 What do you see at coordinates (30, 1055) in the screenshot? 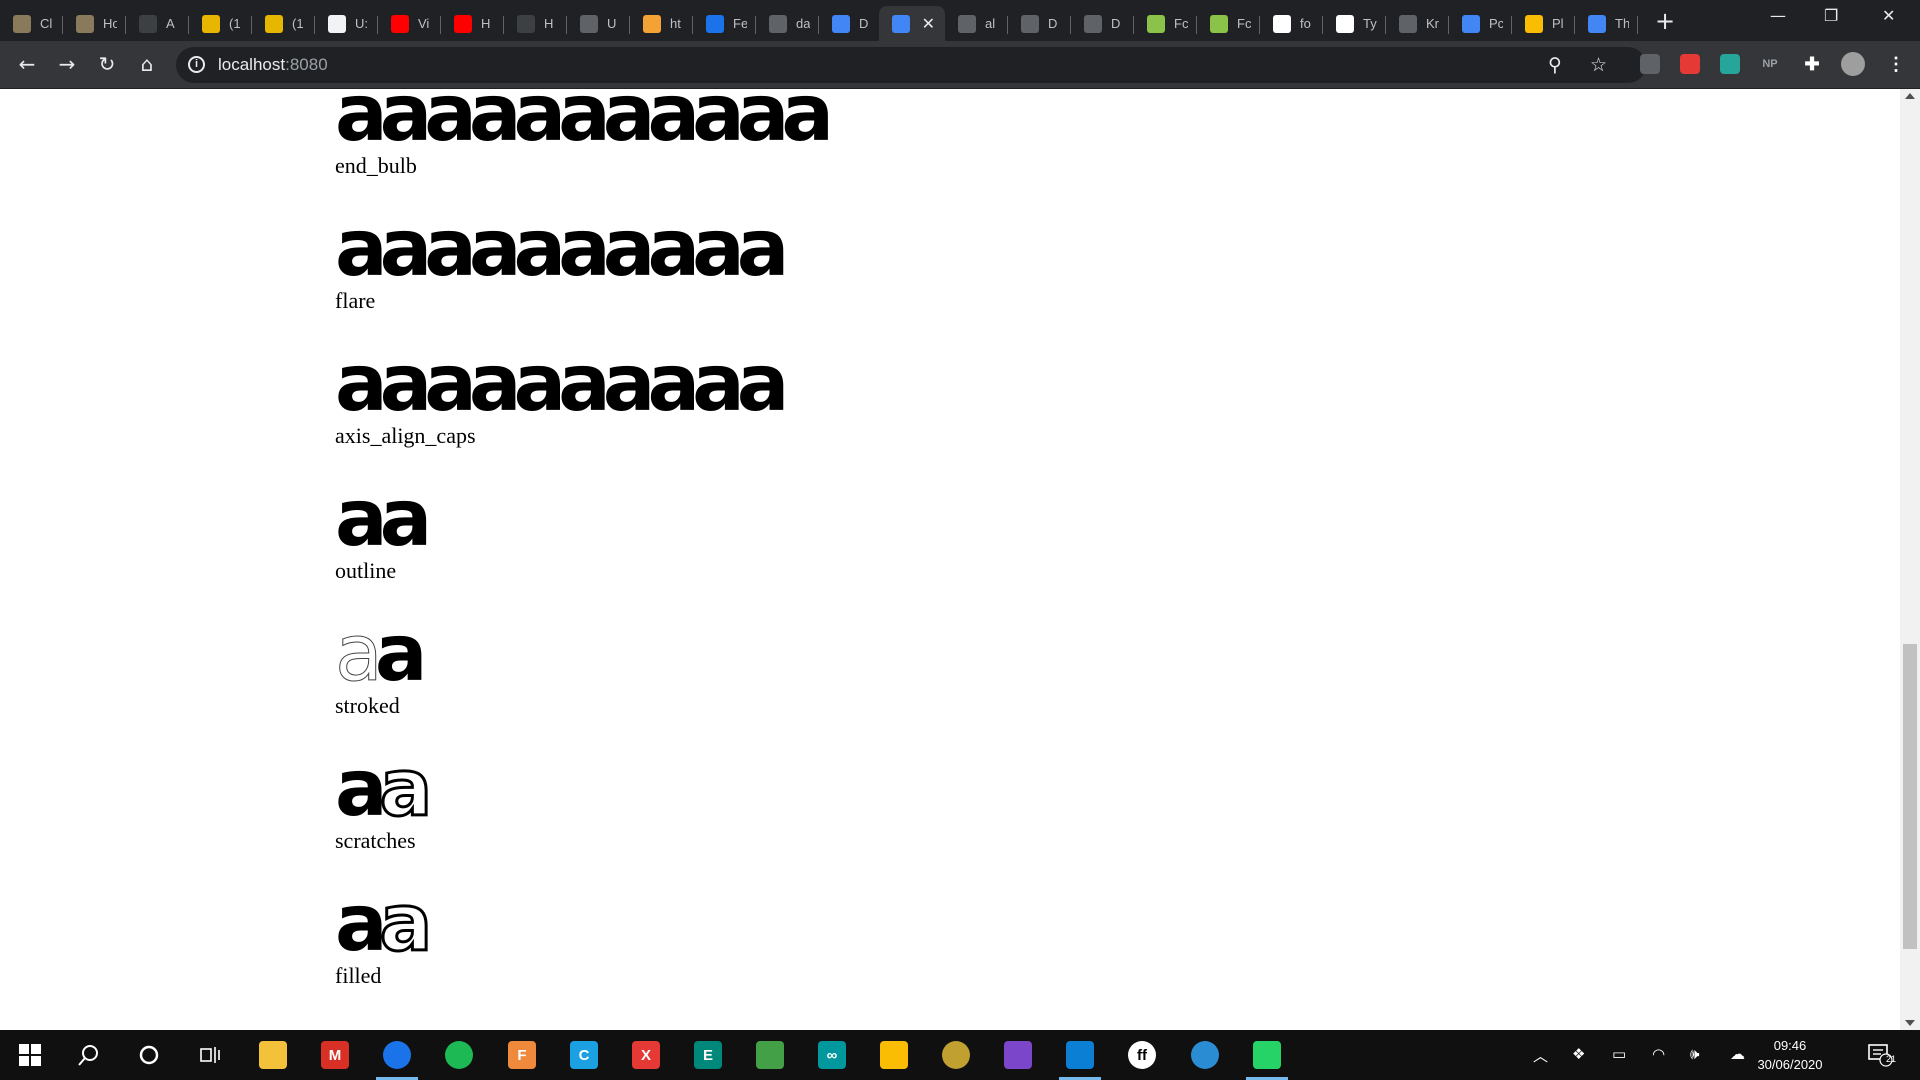
I see `start-button` at bounding box center [30, 1055].